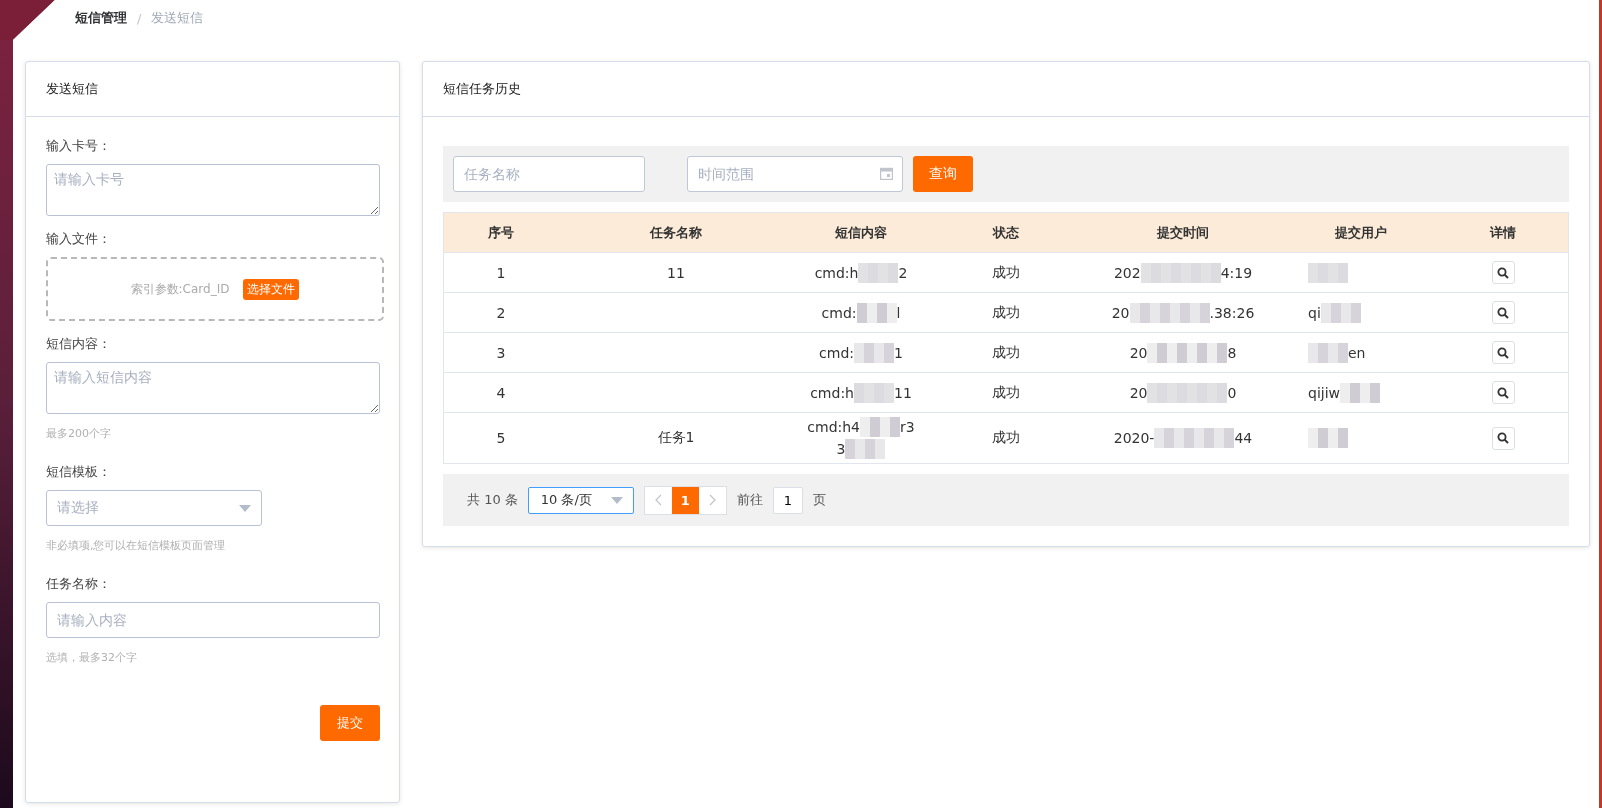 The image size is (1602, 808). Describe the element at coordinates (79, 584) in the screenshot. I see `field-label: 任务名称：` at that location.